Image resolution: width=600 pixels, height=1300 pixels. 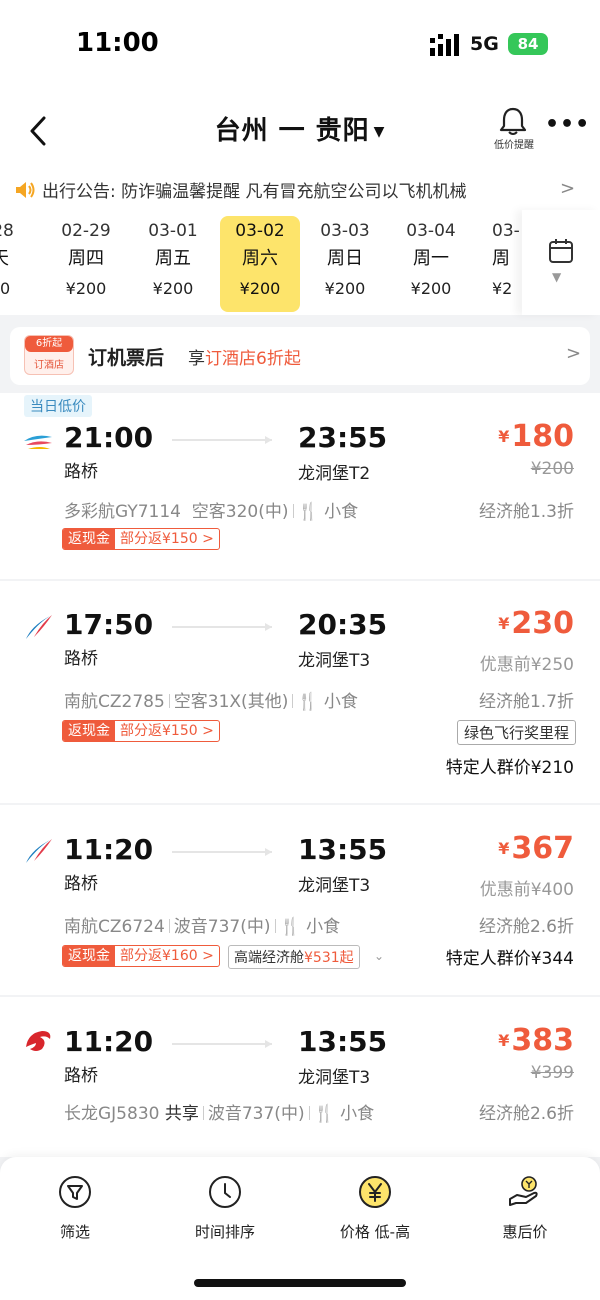 I want to click on flight-info: 南航CZ6724 波音737(中) 🍴 小食, so click(x=202, y=927).